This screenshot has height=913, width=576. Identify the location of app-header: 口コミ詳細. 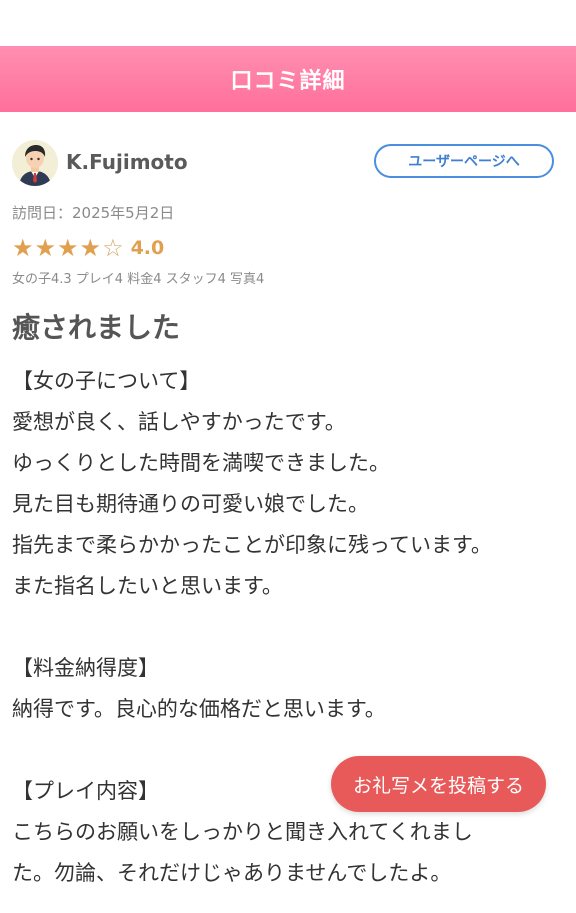
(288, 79).